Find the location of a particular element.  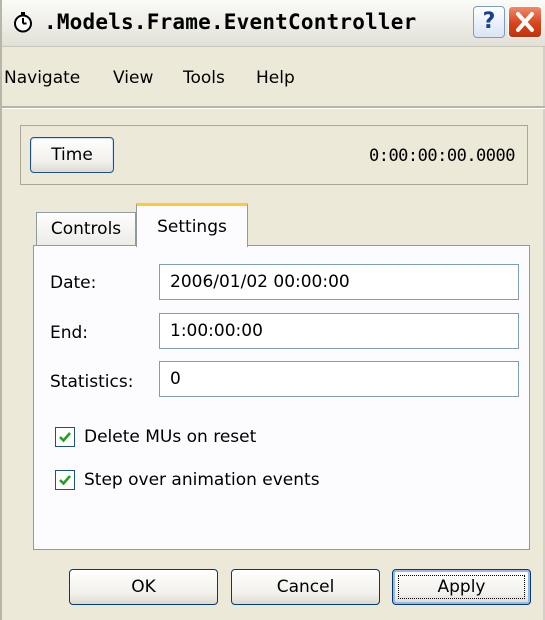

cancel-button: Cancel is located at coordinates (305, 587).